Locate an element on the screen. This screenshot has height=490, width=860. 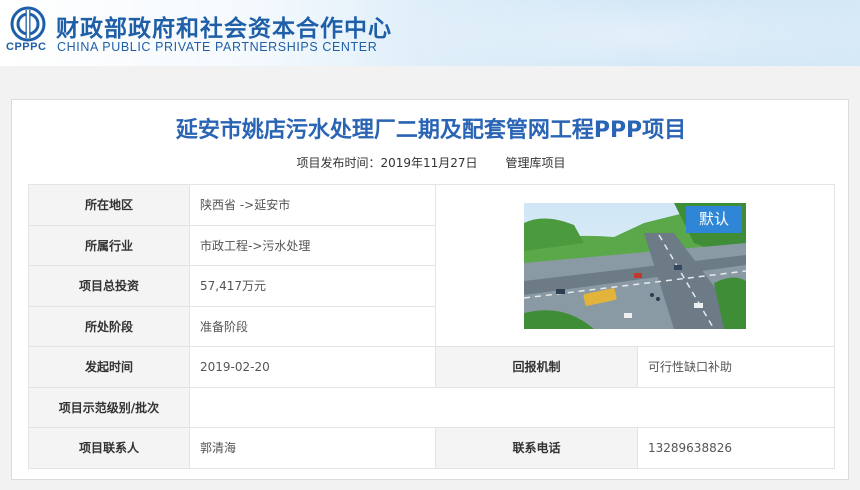
cpppc-logo-icon is located at coordinates (28, 24).